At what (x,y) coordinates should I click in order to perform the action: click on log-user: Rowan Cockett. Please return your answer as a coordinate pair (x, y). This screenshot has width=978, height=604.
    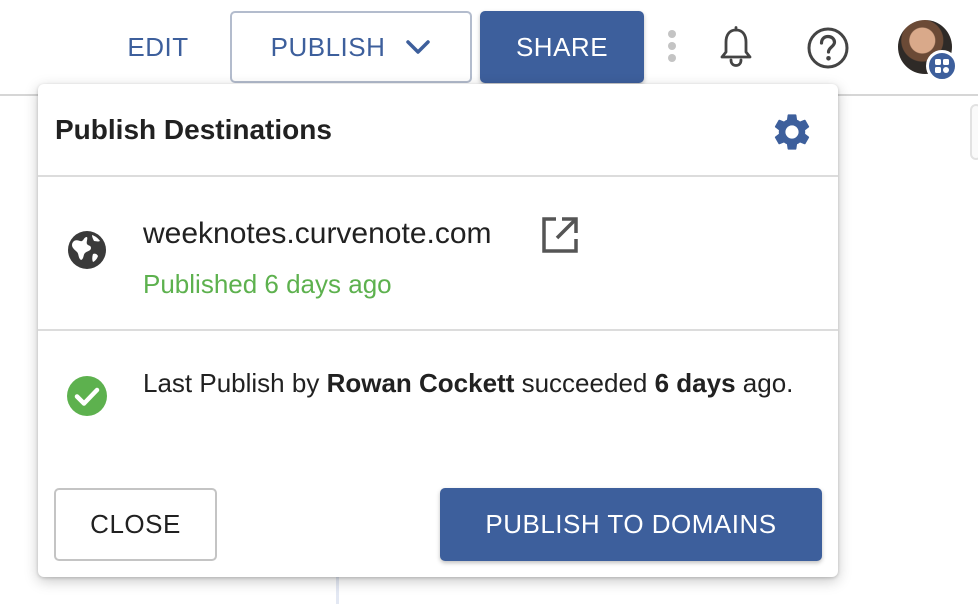
    Looking at the image, I should click on (420, 383).